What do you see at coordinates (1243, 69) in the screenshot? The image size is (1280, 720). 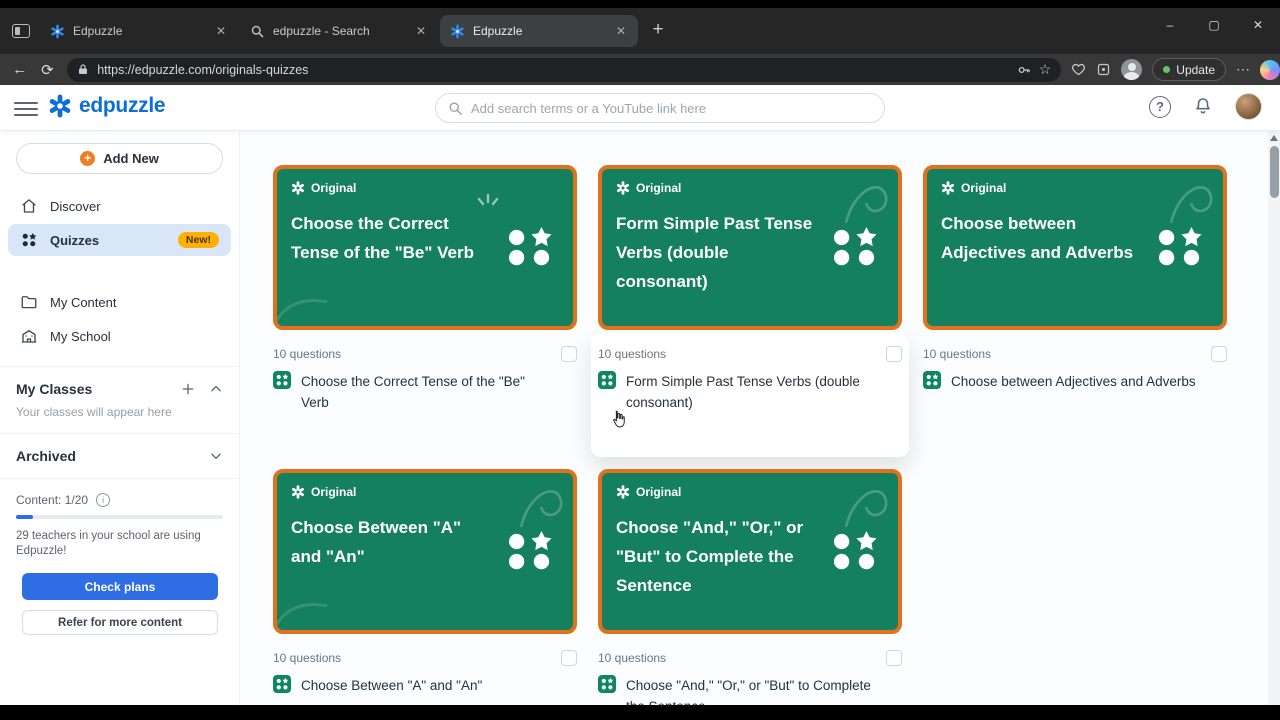 I see `browser-menu-icon: ⋯` at bounding box center [1243, 69].